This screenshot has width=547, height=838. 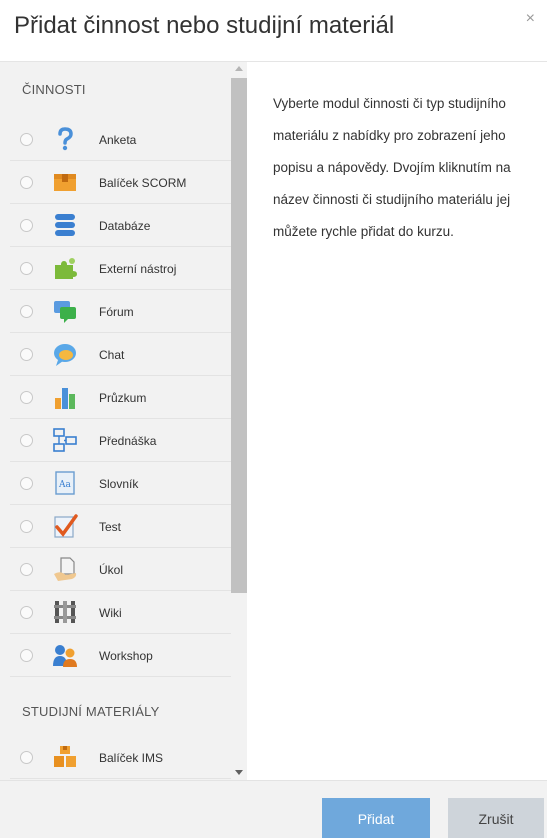 I want to click on list-item-balicek-ims: Balíček IMS, so click(x=120, y=757).